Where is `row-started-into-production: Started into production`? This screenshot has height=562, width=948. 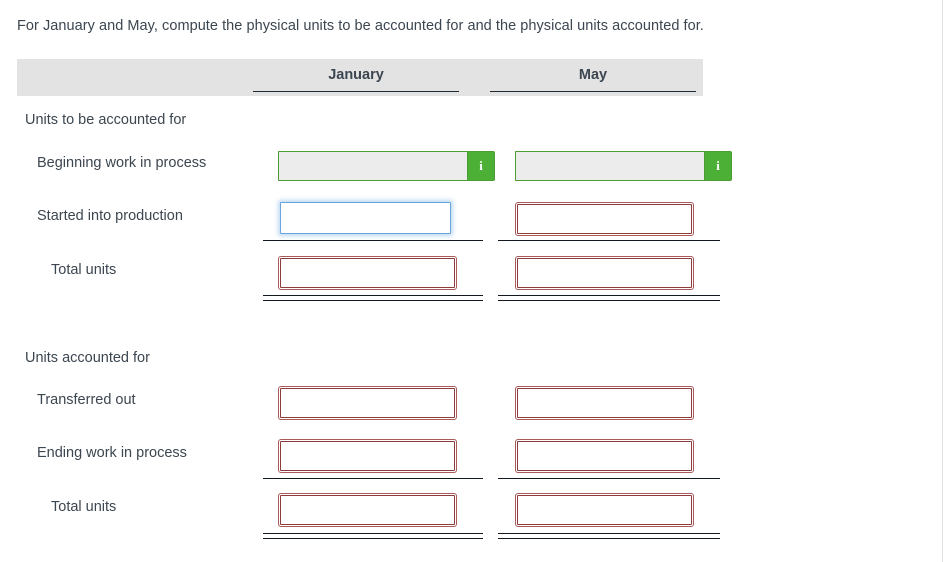 row-started-into-production: Started into production is located at coordinates (360, 219).